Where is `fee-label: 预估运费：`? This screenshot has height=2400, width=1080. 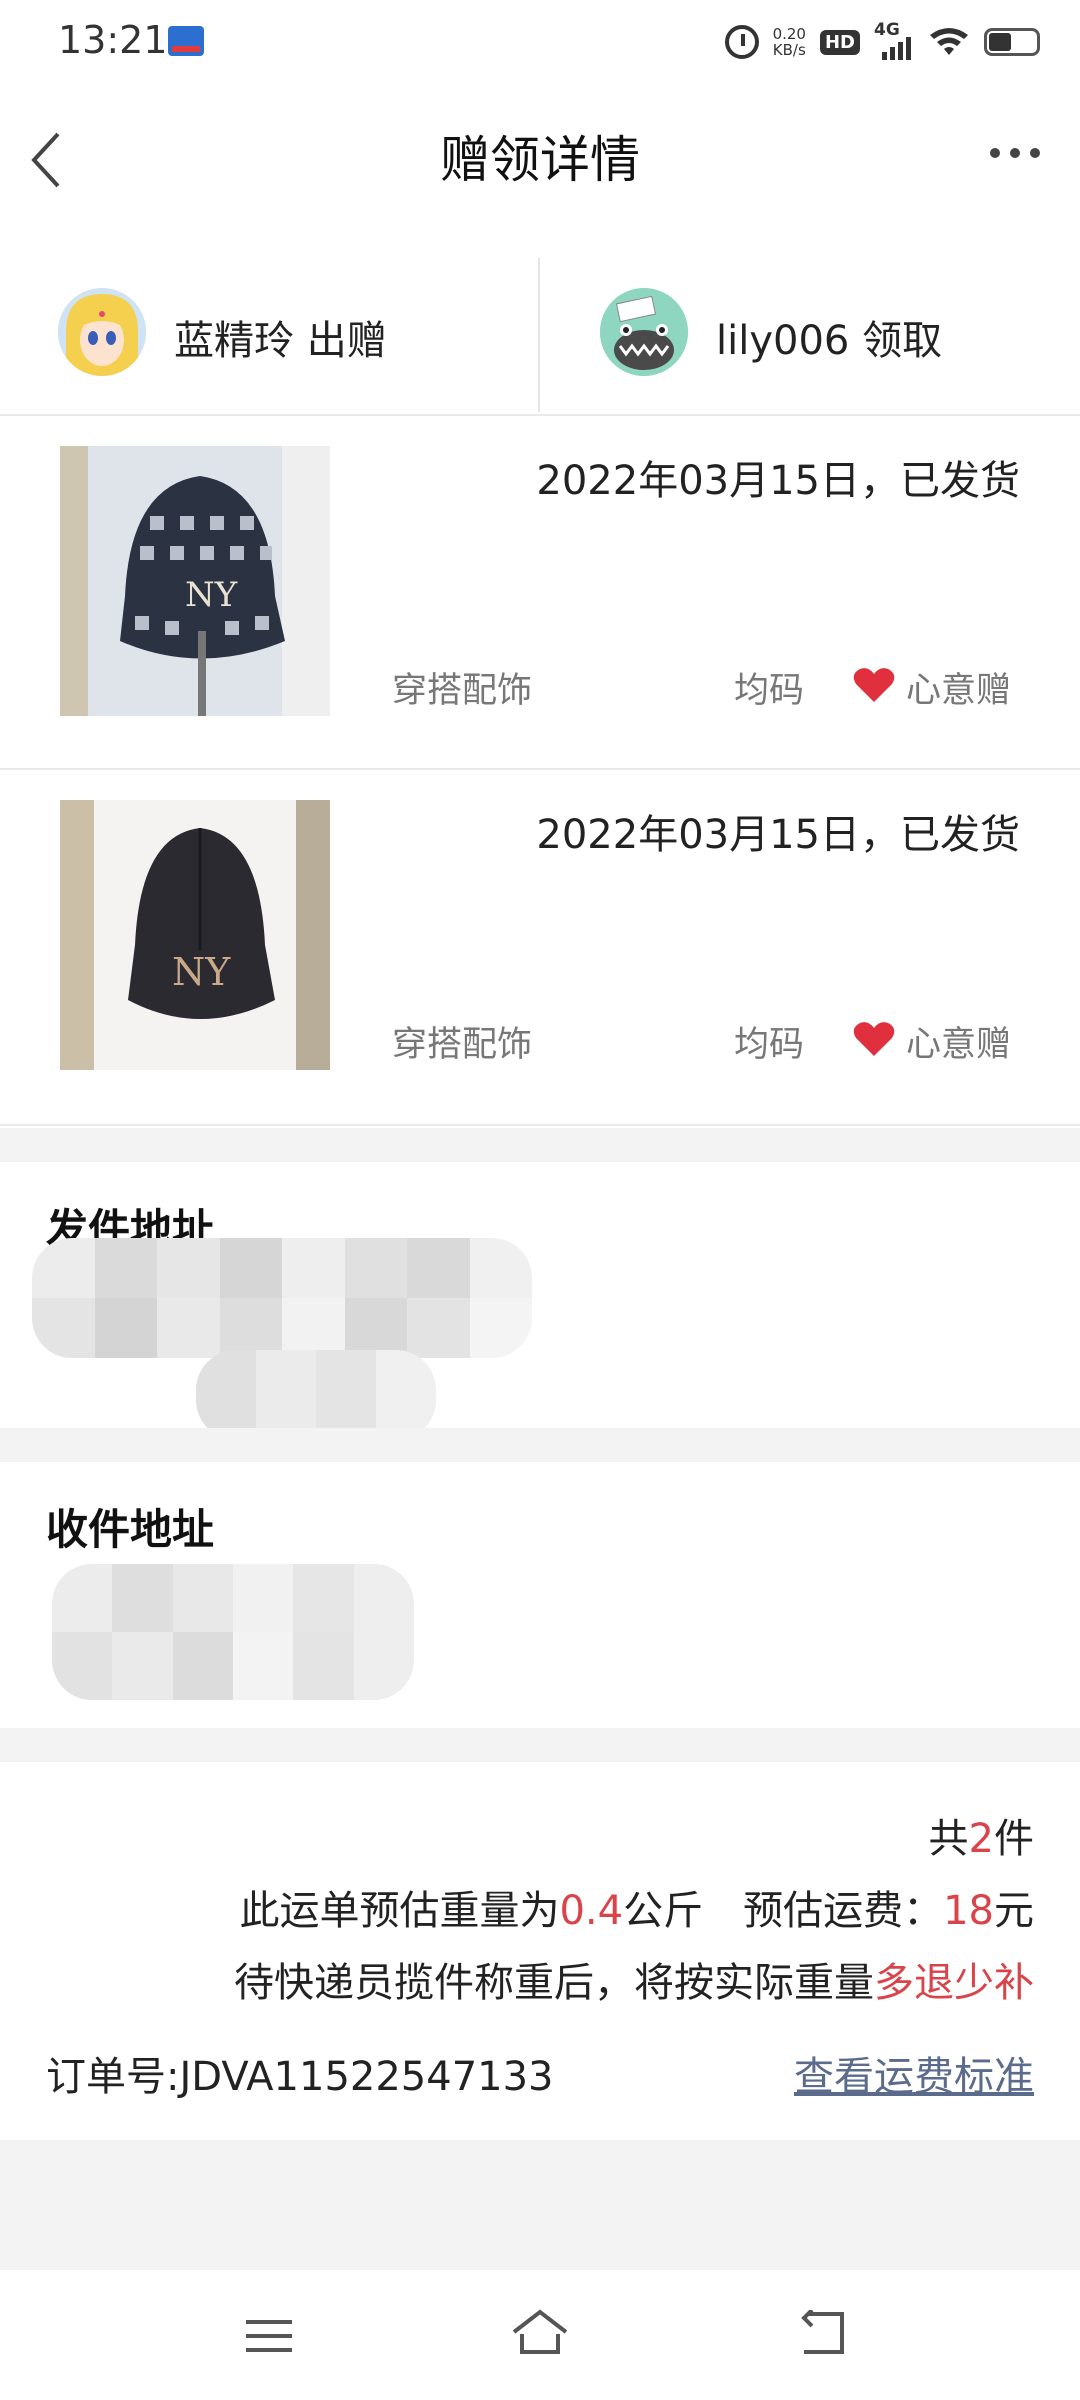 fee-label: 预估运费： is located at coordinates (843, 1911).